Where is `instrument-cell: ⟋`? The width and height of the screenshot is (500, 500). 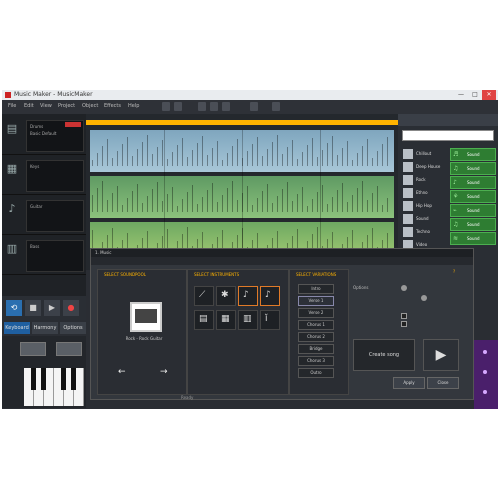 instrument-cell: ⟋ is located at coordinates (204, 296).